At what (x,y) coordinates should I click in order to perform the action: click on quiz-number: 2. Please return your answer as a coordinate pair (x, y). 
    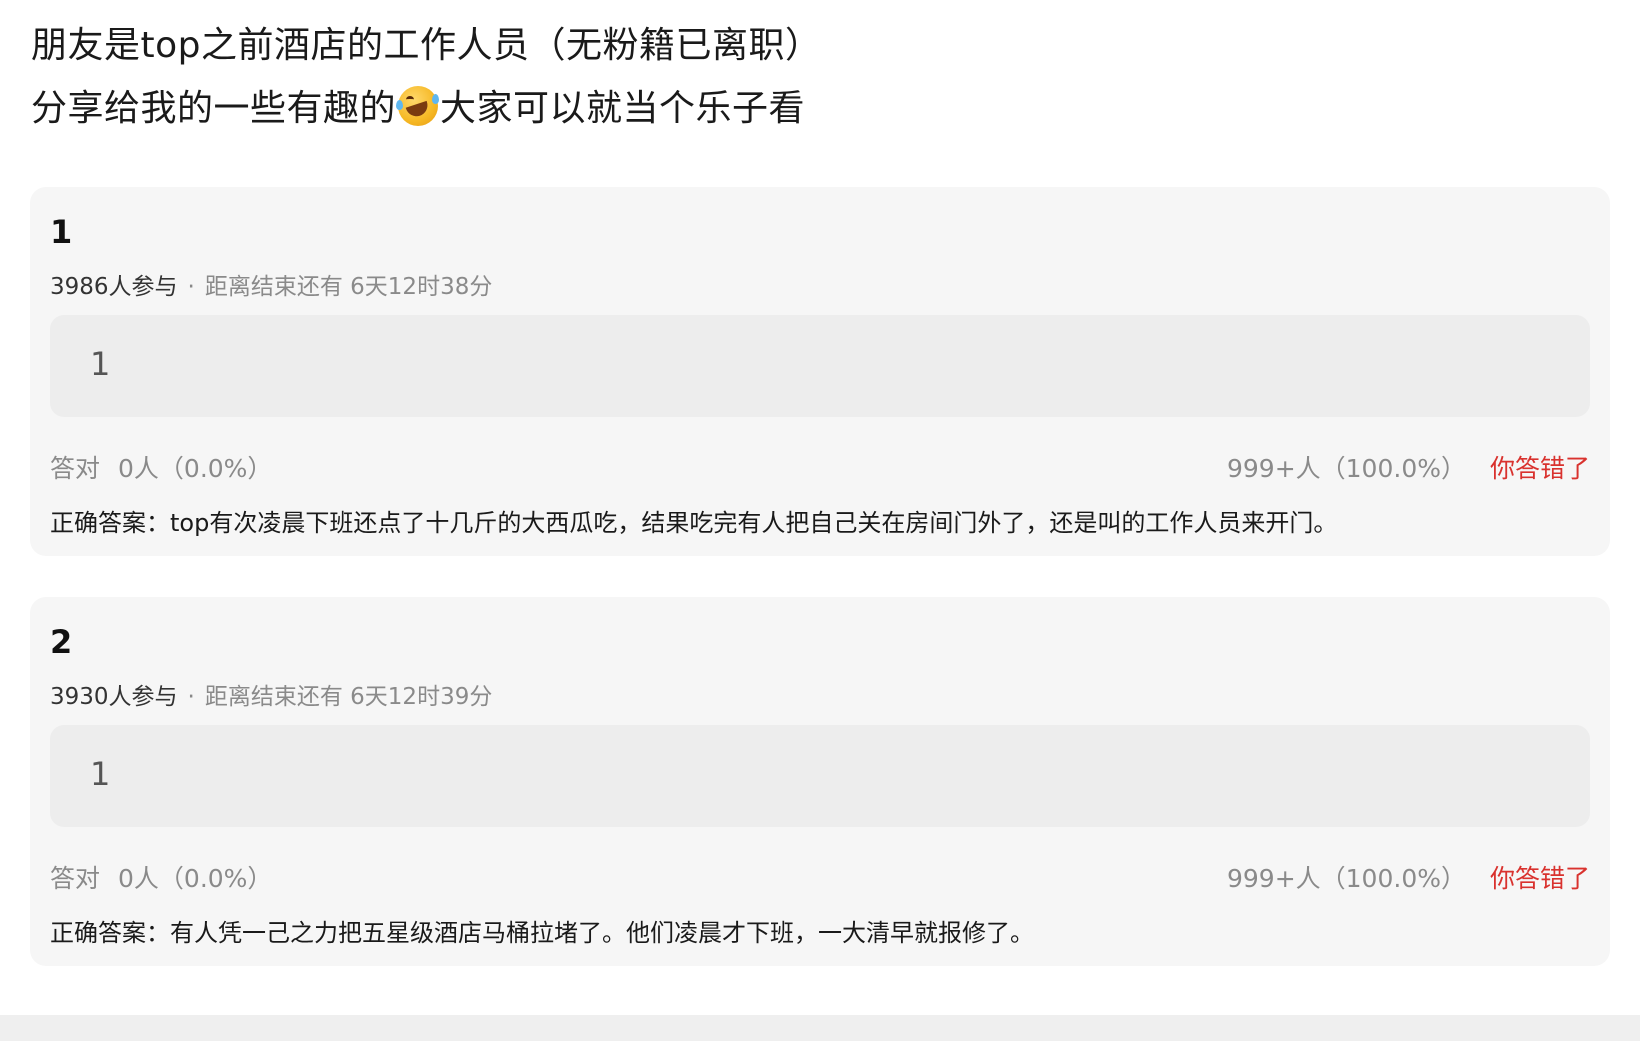
    Looking at the image, I should click on (61, 642).